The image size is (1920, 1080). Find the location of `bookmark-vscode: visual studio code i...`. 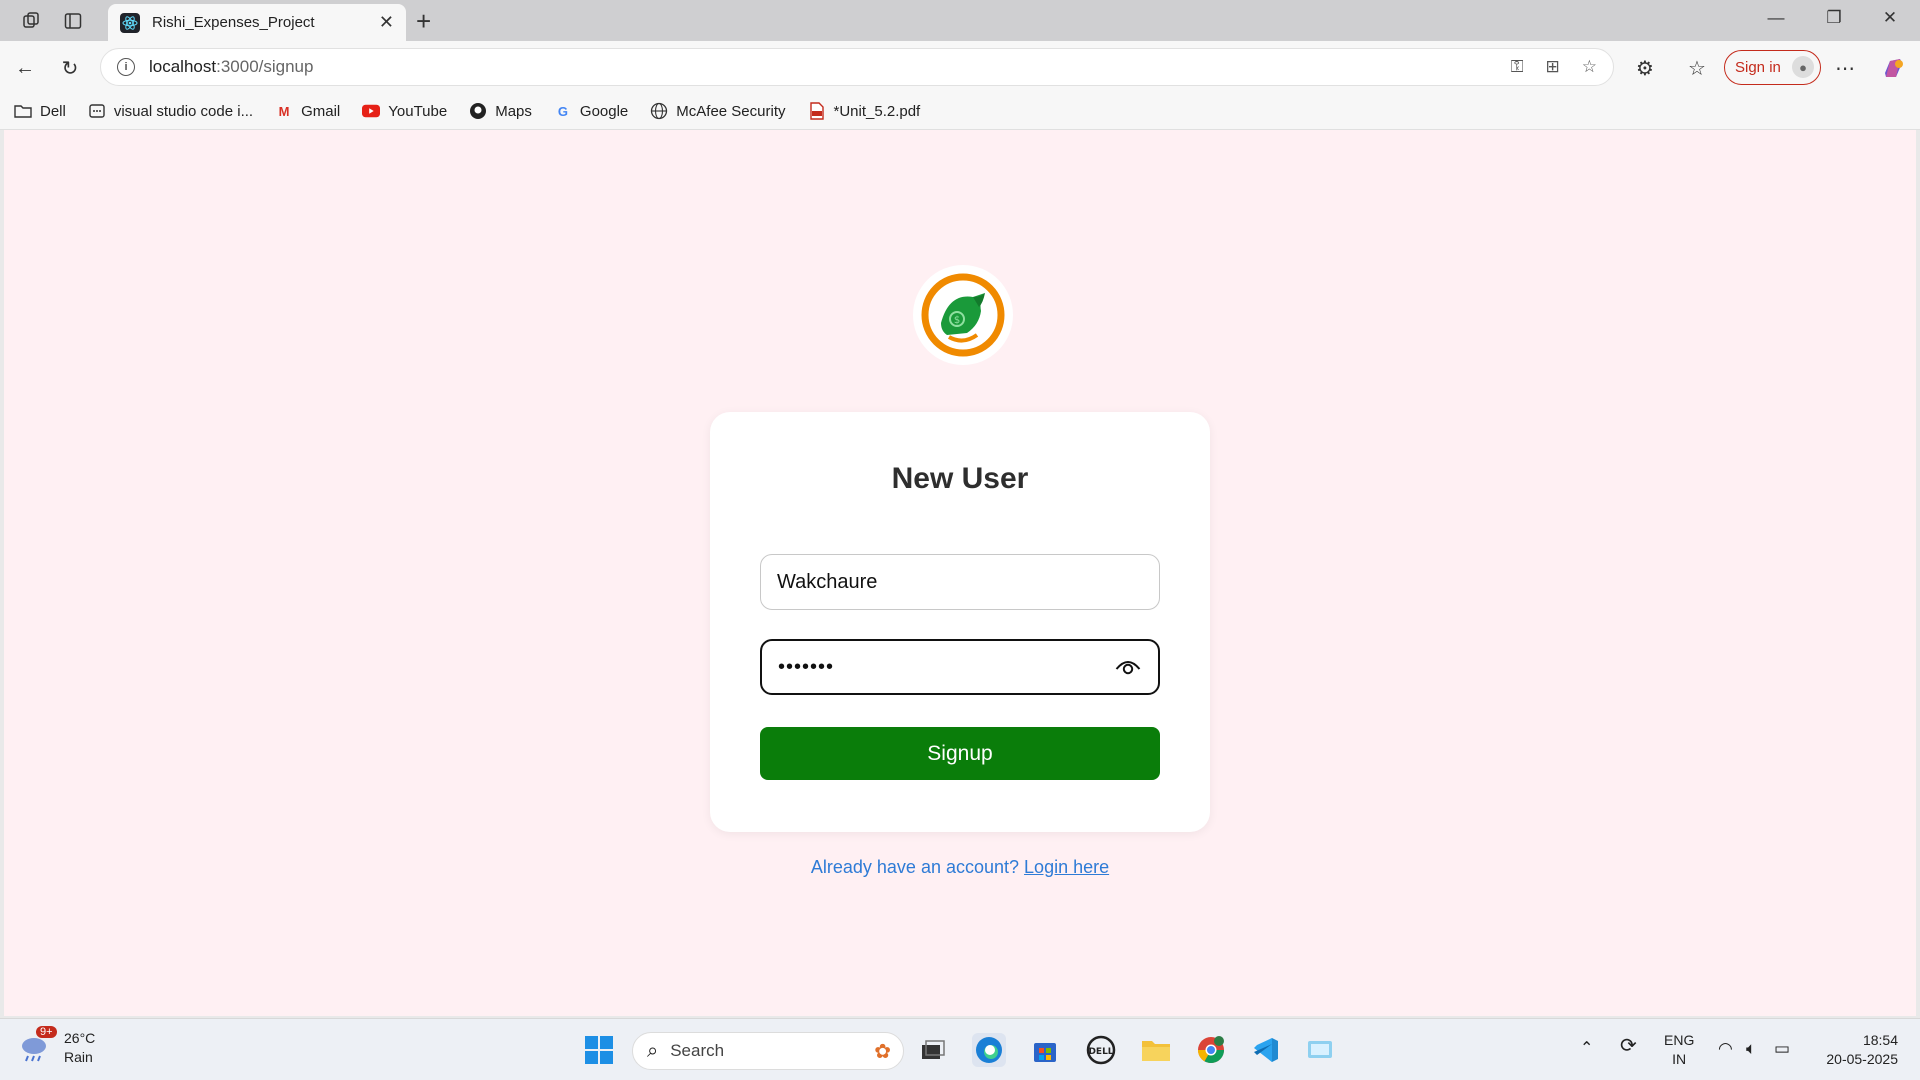

bookmark-vscode: visual studio code i... is located at coordinates (170, 111).